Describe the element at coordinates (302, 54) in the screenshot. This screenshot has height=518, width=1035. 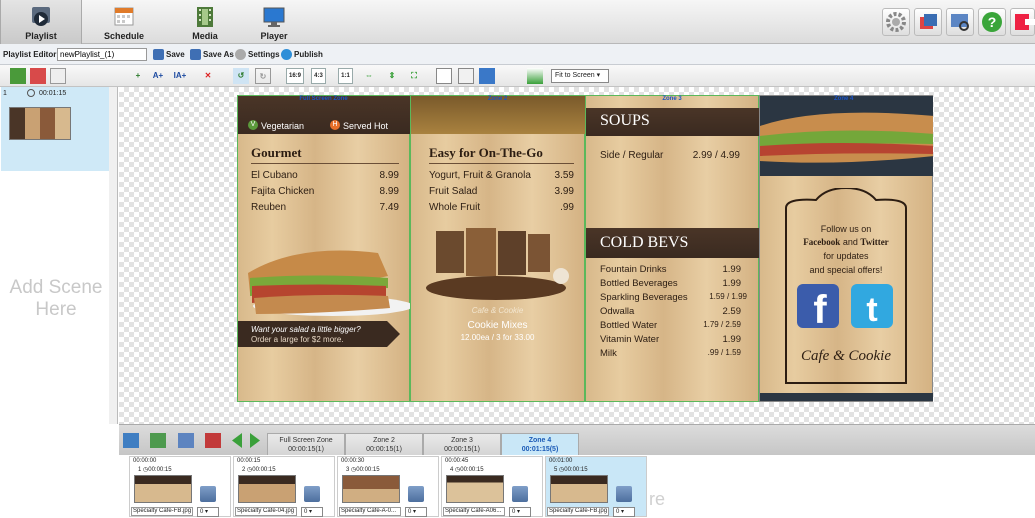
I see `publish-button: Publish` at that location.